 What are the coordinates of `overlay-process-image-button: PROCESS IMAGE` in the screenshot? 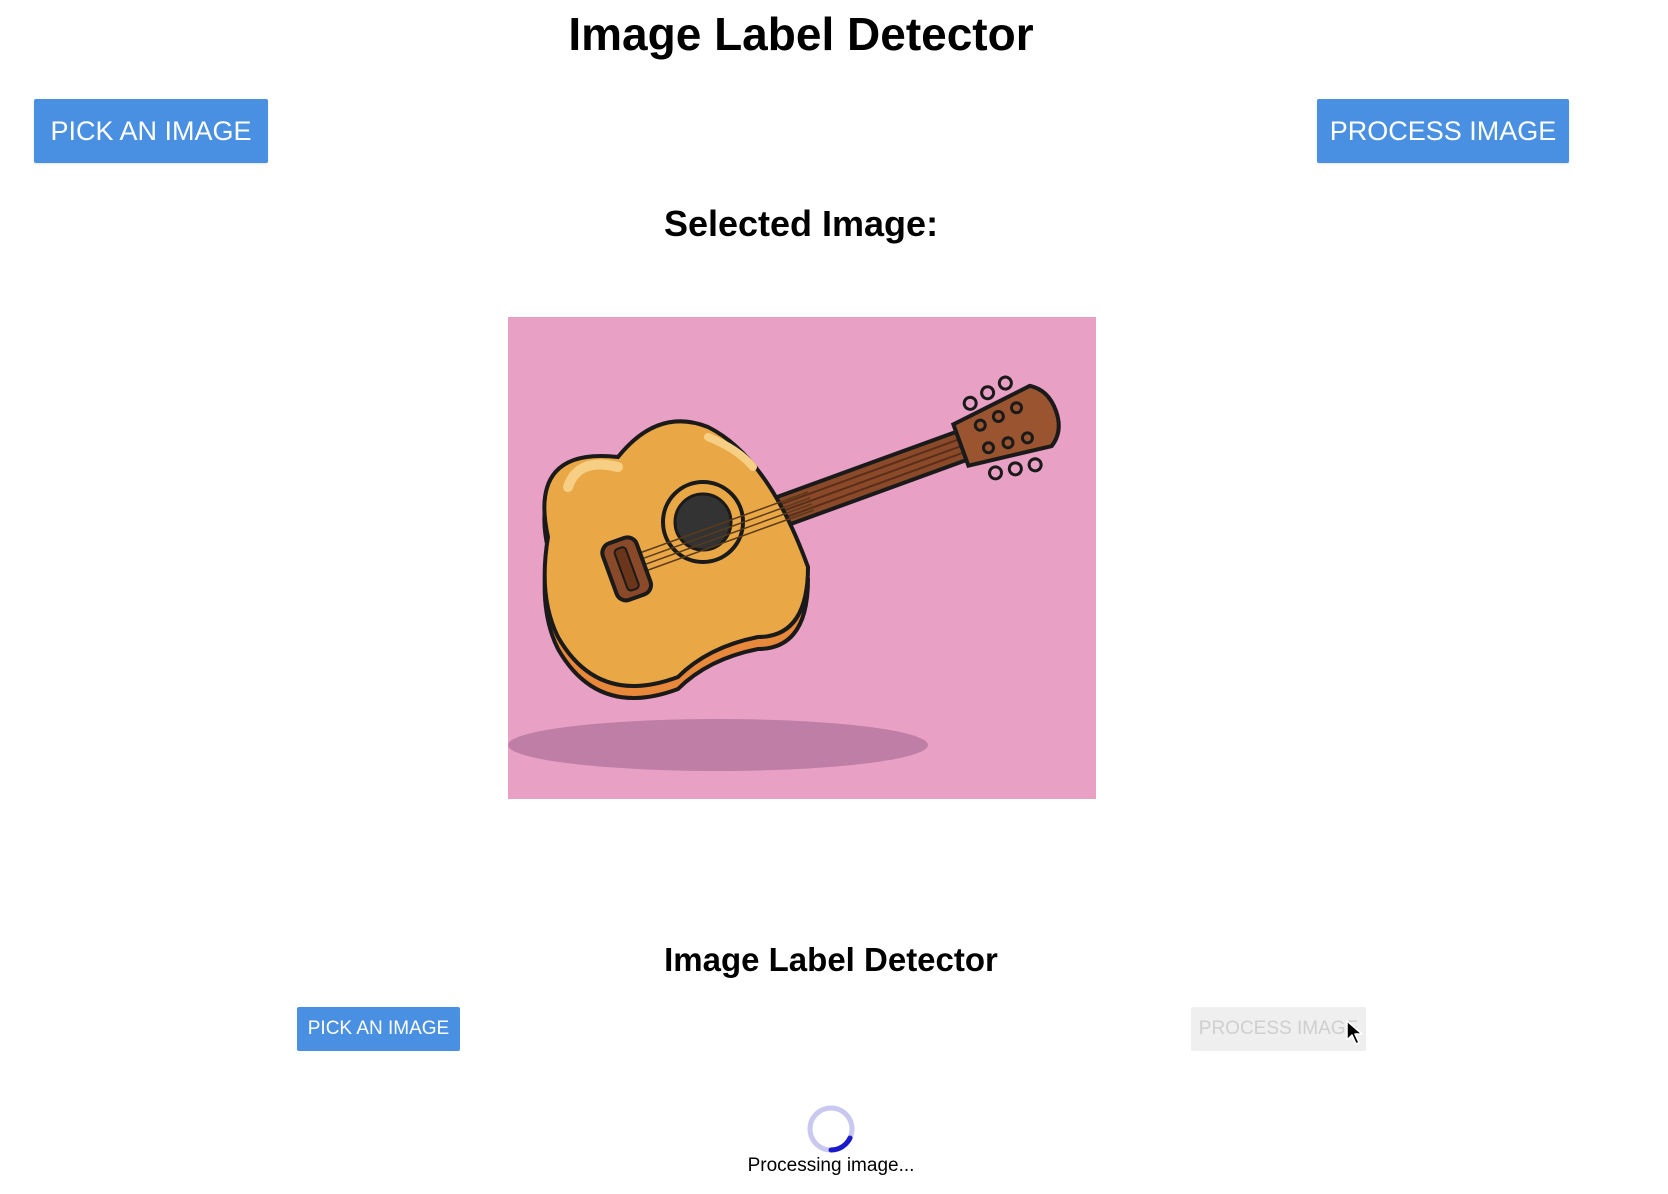 It's located at (1278, 1029).